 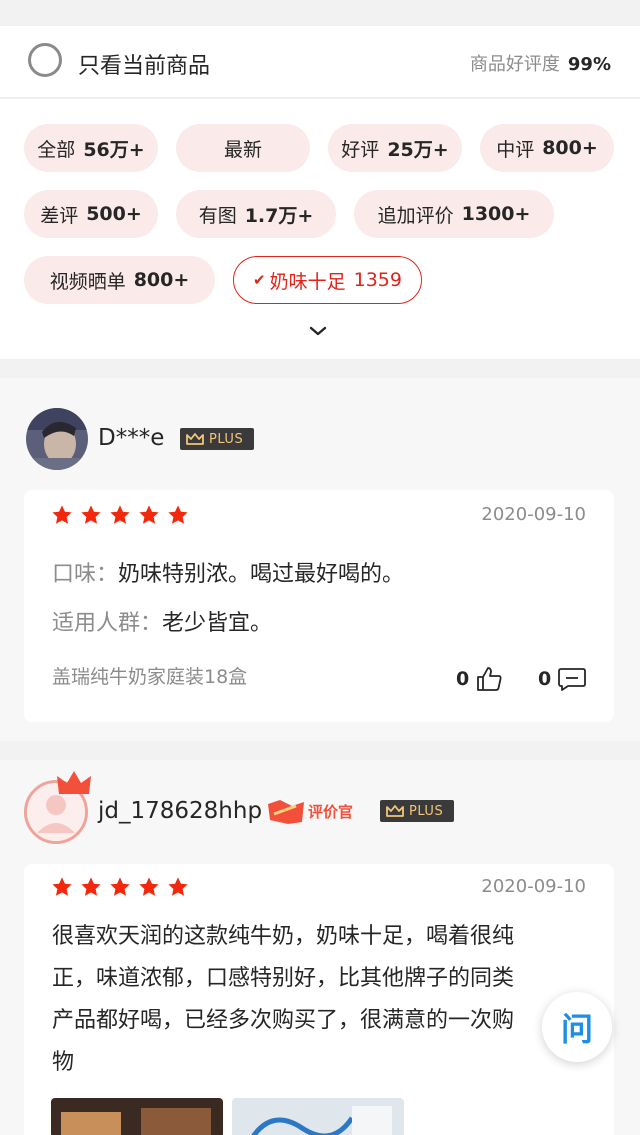 What do you see at coordinates (56, 149) in the screenshot?
I see `tag-label: 全部` at bounding box center [56, 149].